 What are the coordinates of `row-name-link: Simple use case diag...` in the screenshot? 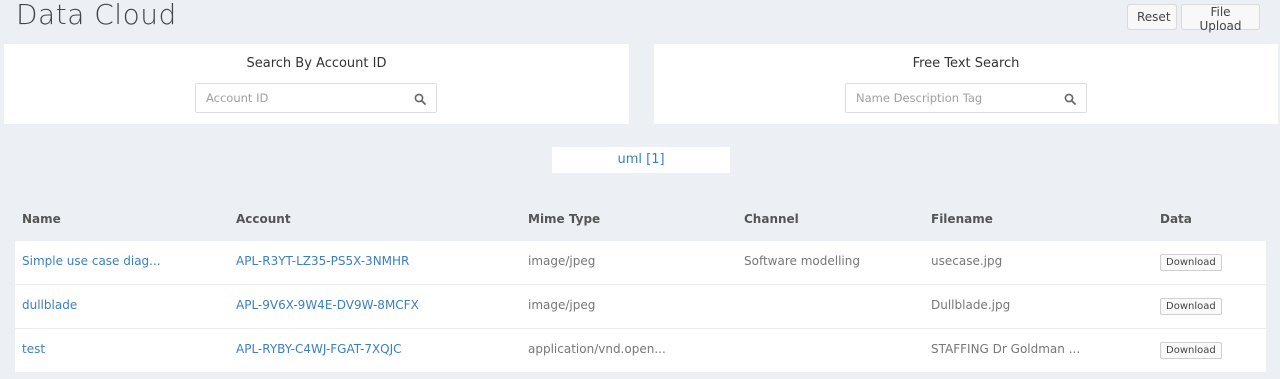 It's located at (91, 261).